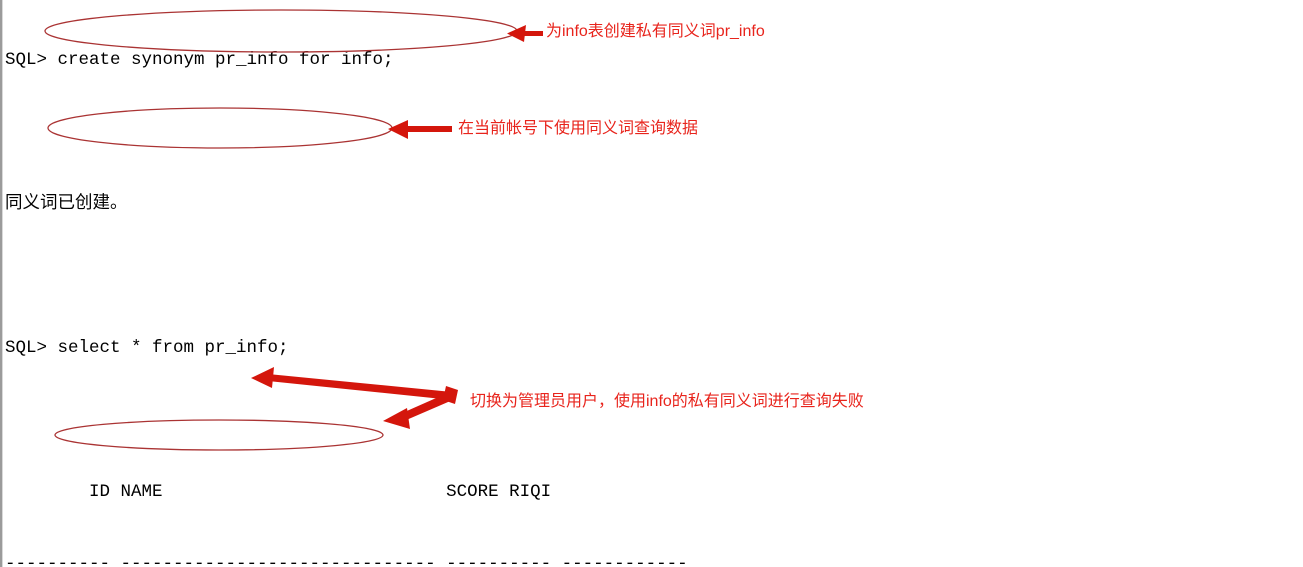 The height and width of the screenshot is (567, 1303). Describe the element at coordinates (147, 348) in the screenshot. I see `terminal-line: SQL> select * from pr_info;` at that location.